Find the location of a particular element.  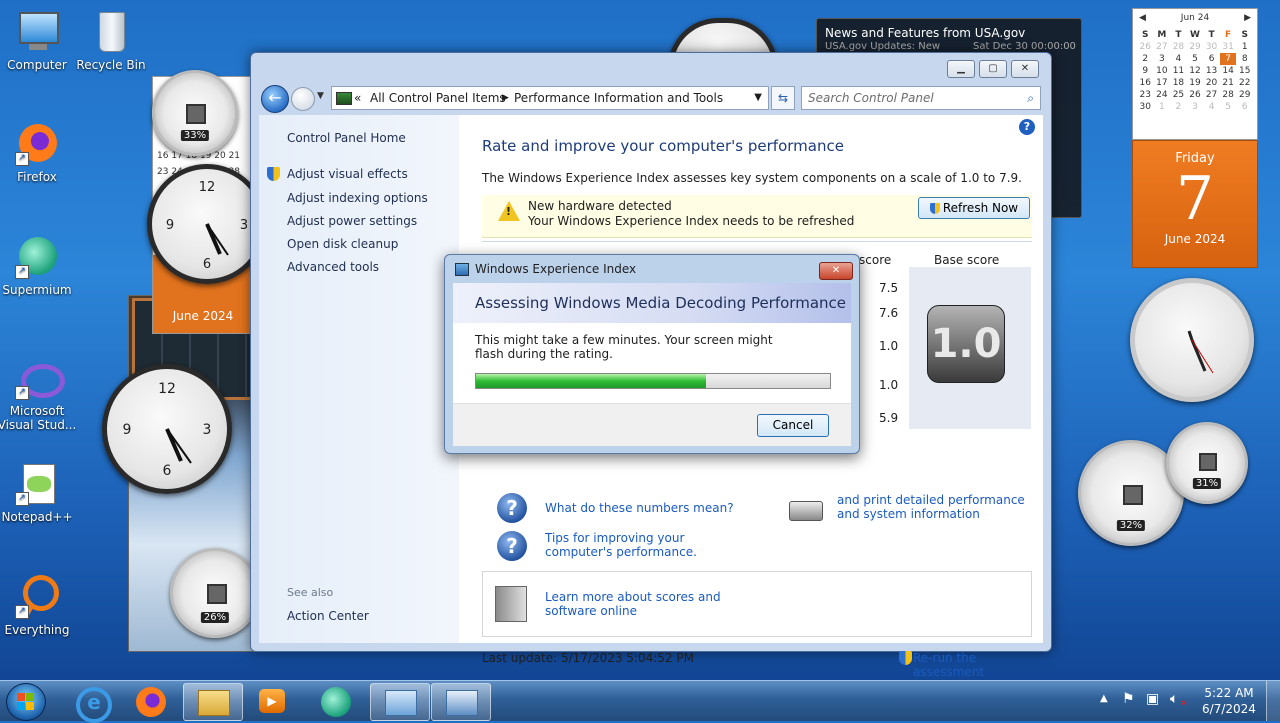

calendar-day-cell: 7 is located at coordinates (1228, 59).